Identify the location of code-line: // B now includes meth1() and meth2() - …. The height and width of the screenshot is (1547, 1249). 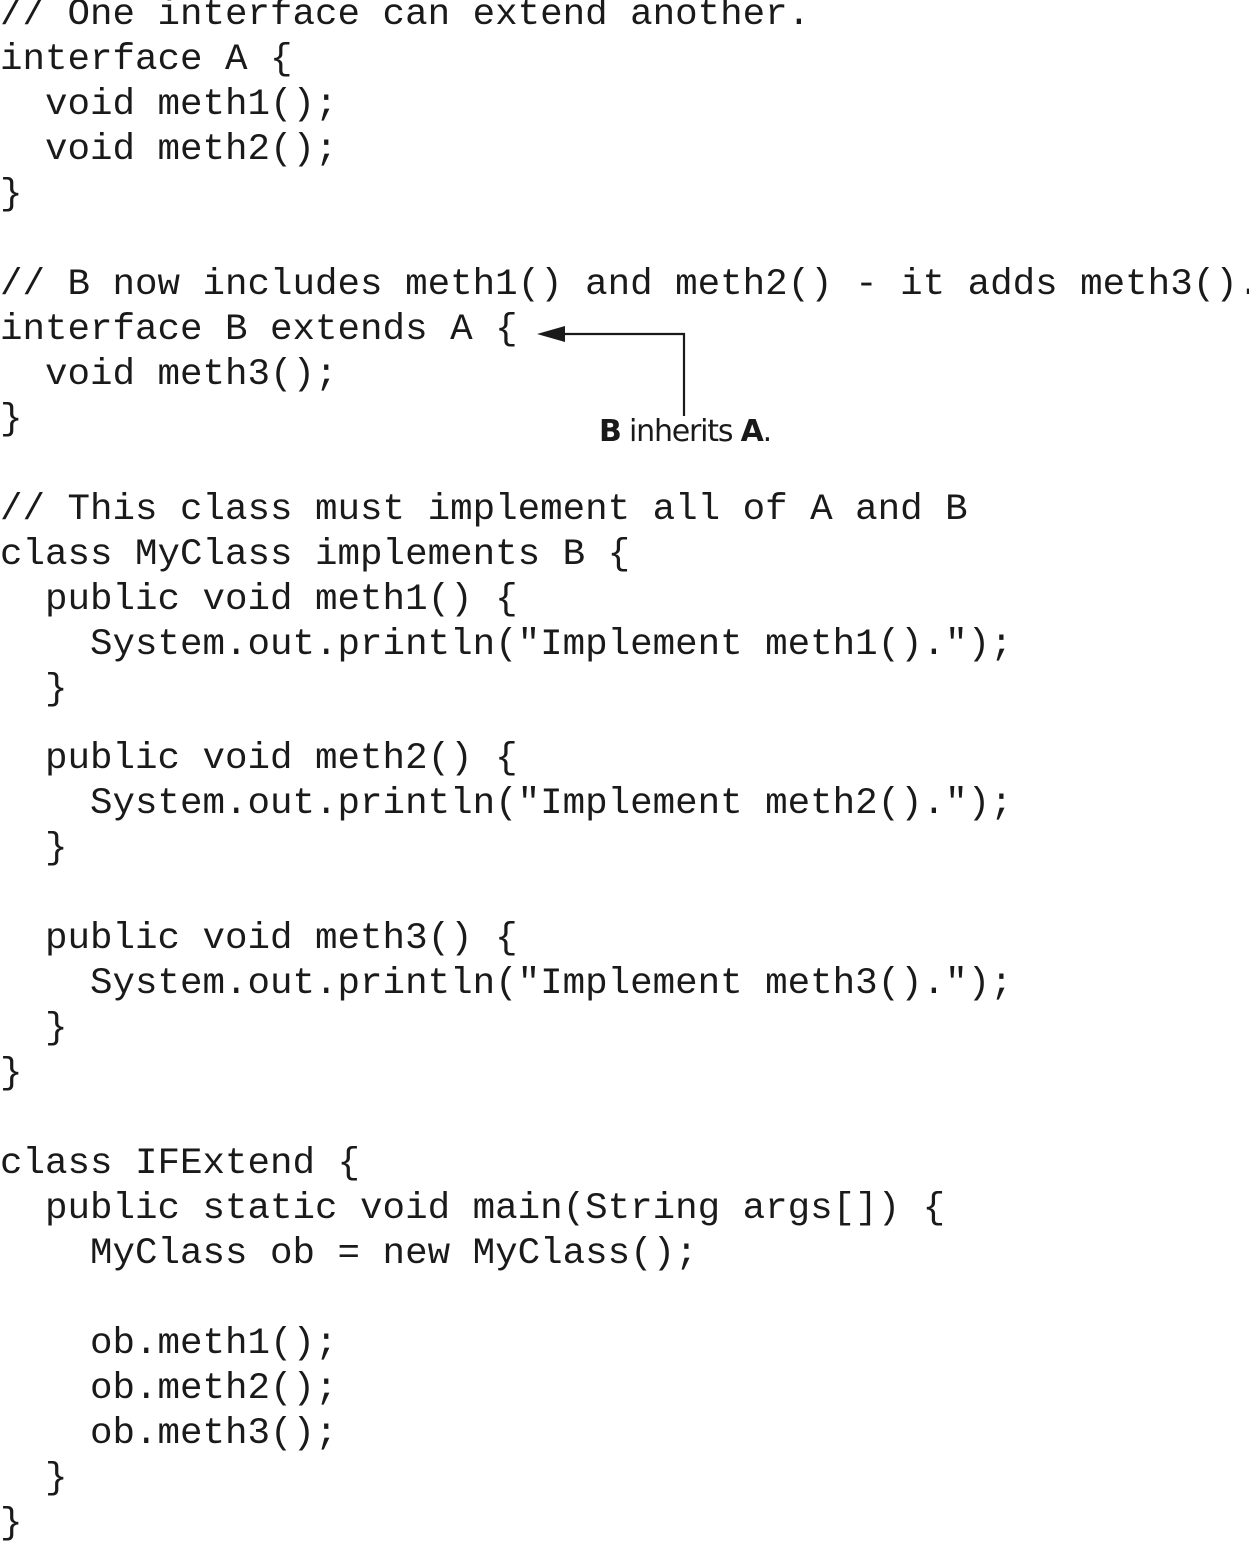
(624, 285).